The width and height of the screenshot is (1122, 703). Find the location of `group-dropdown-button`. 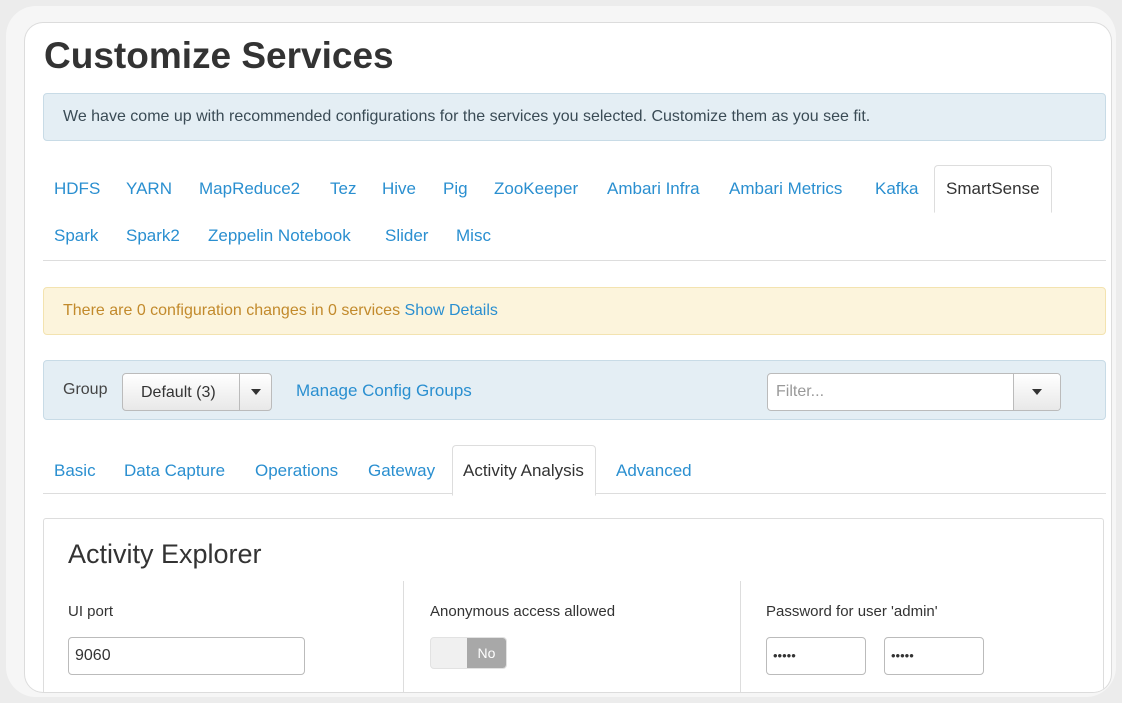

group-dropdown-button is located at coordinates (255, 392).